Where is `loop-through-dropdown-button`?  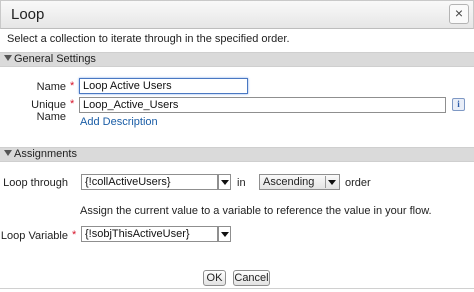
loop-through-dropdown-button is located at coordinates (224, 182).